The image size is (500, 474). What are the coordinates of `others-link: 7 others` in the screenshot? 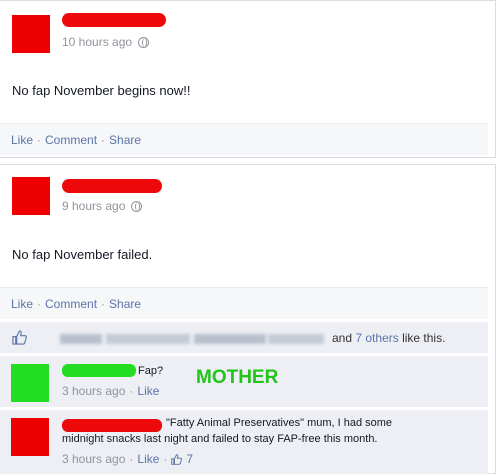 It's located at (376, 338).